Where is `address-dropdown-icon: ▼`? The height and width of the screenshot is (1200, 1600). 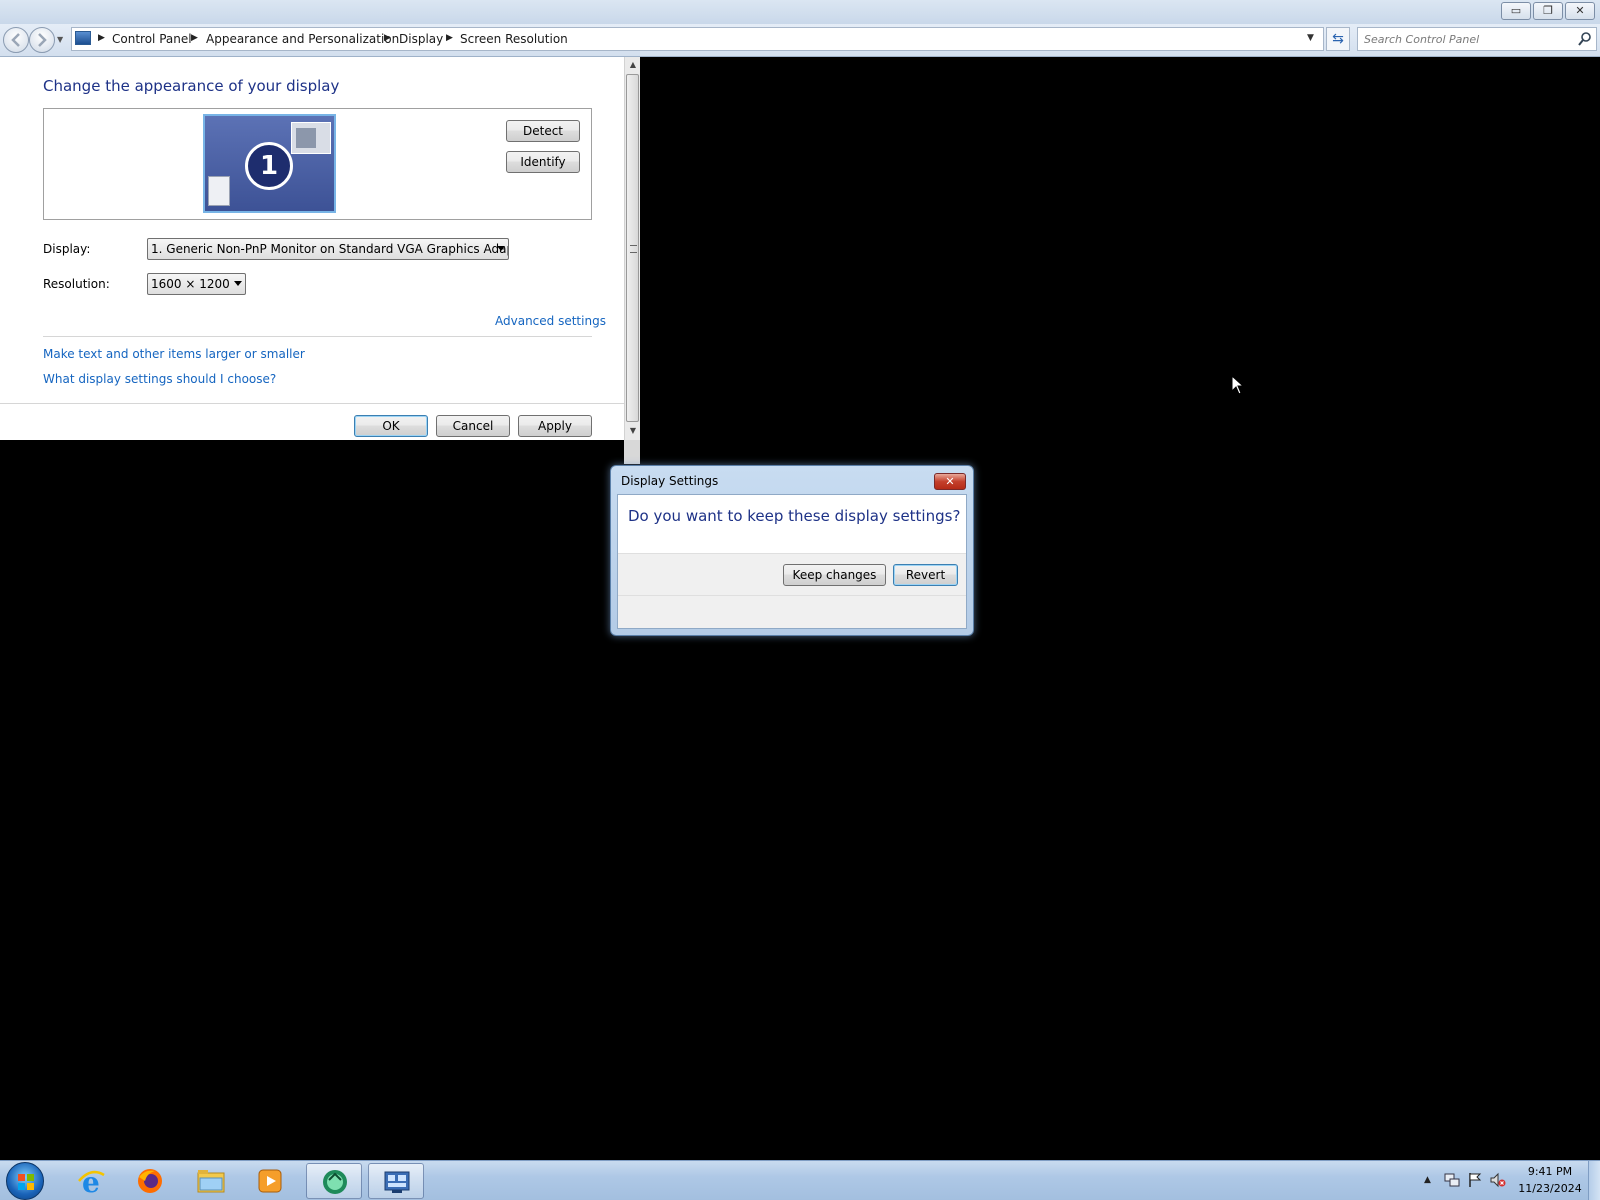
address-dropdown-icon: ▼ is located at coordinates (1310, 38).